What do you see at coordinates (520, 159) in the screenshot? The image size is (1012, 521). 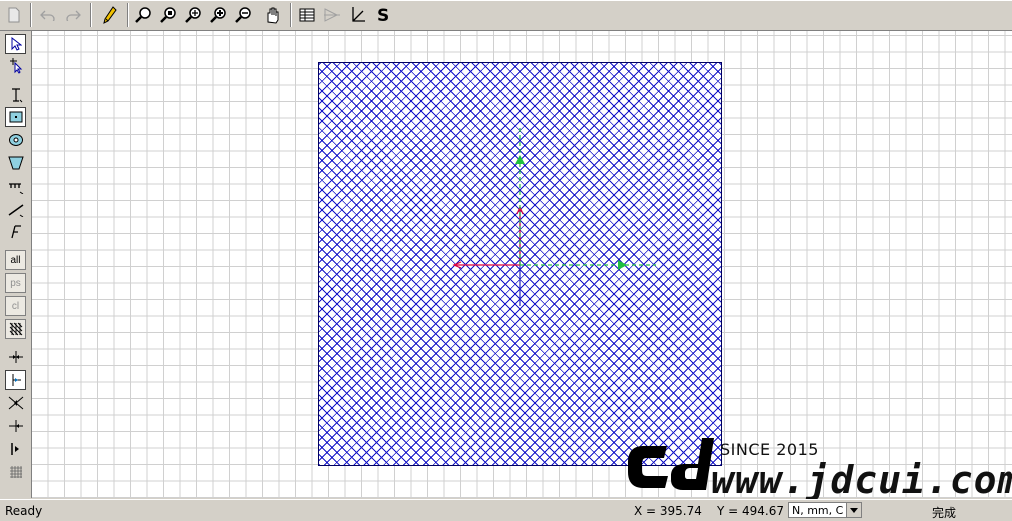 I see `global-y-arrow` at bounding box center [520, 159].